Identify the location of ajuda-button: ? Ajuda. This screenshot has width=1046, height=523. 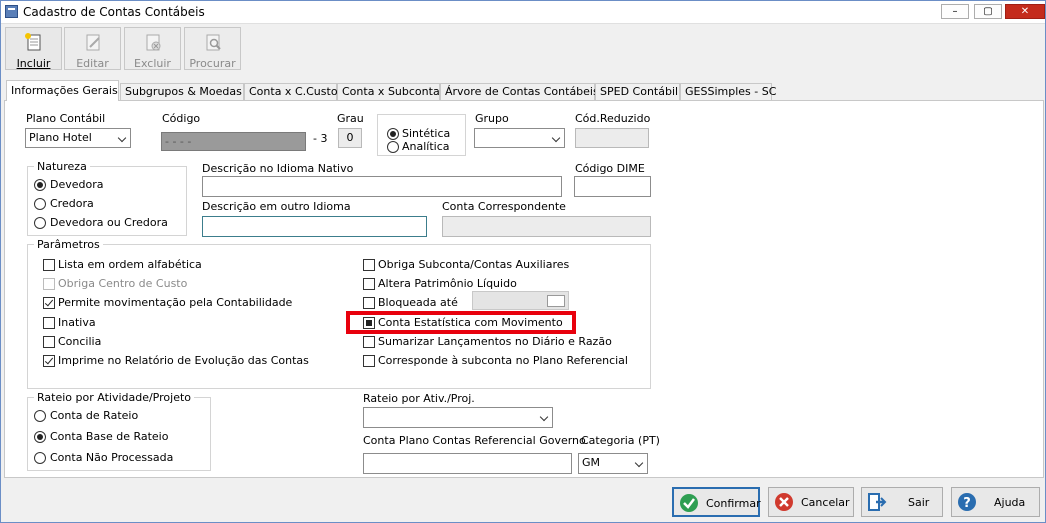
(995, 502).